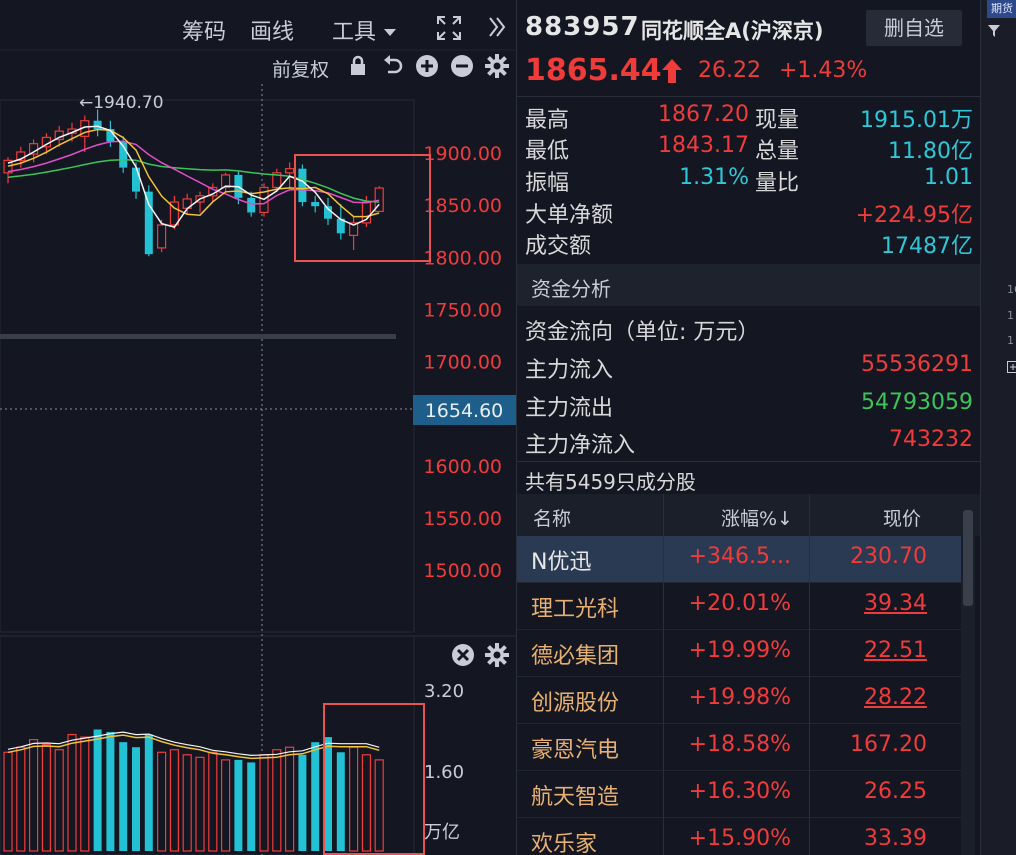  I want to click on stock-change: +15.90%, so click(739, 838).